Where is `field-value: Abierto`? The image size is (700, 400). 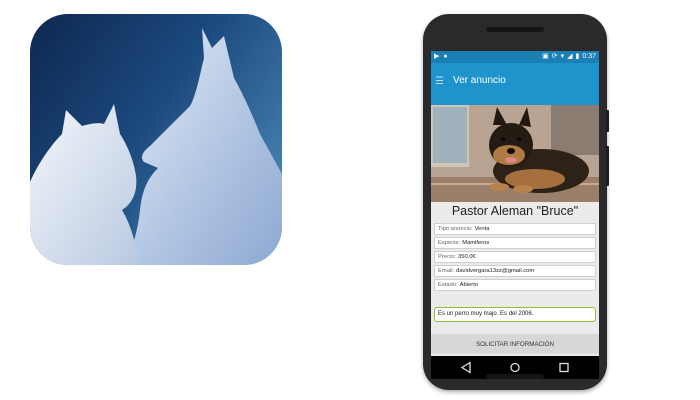 field-value: Abierto is located at coordinates (469, 285).